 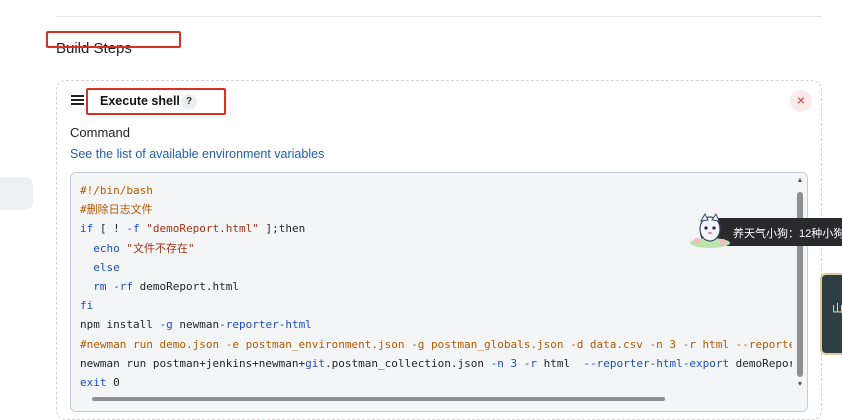 I want to click on code-line: rm -rf demoReport.html, so click(x=166, y=287).